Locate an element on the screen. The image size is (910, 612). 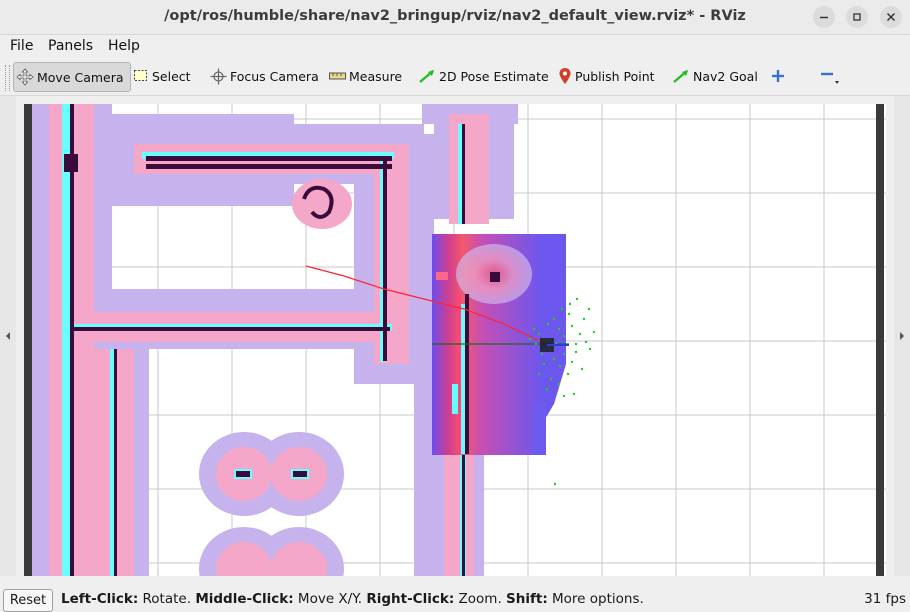
publish-point-tool: Publish Point is located at coordinates (606, 76).